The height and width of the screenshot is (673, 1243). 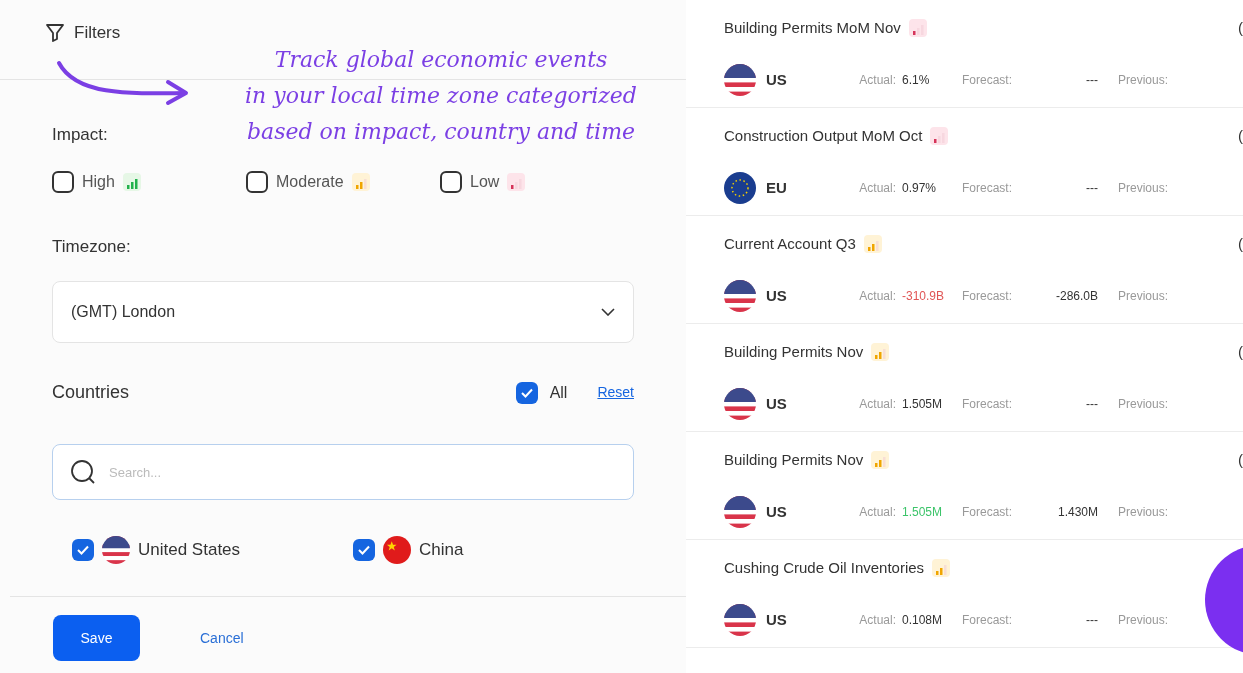 What do you see at coordinates (310, 181) in the screenshot?
I see `impact-option-label: Moderate` at bounding box center [310, 181].